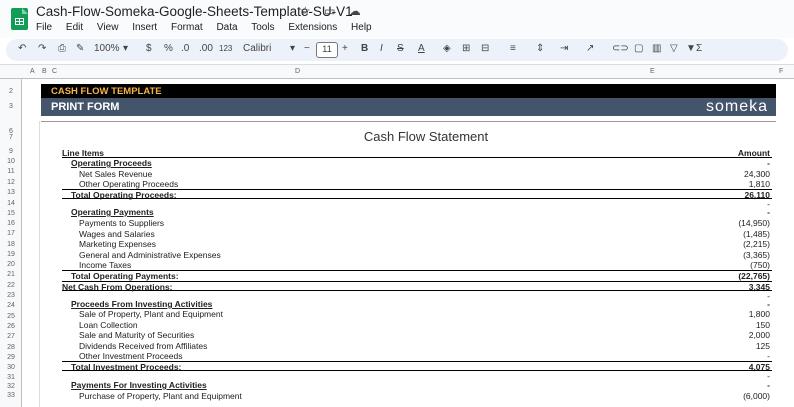 This screenshot has height=407, width=794. I want to click on table-row: Net Sales Revenue 24,300, so click(417, 174).